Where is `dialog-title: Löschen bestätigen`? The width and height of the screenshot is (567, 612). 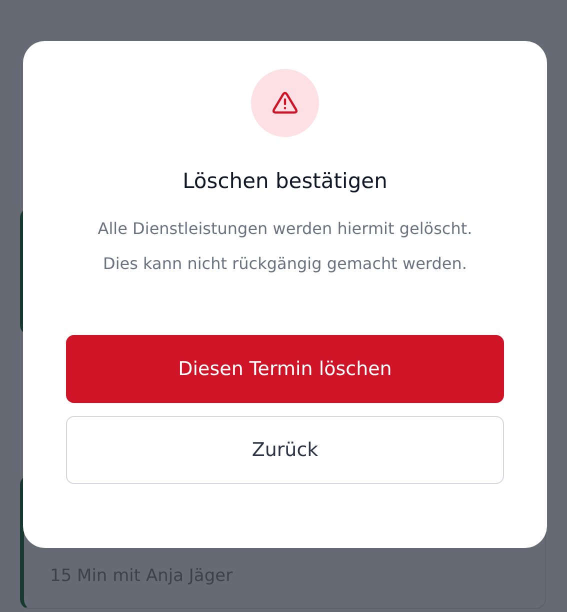 dialog-title: Löschen bestätigen is located at coordinates (285, 181).